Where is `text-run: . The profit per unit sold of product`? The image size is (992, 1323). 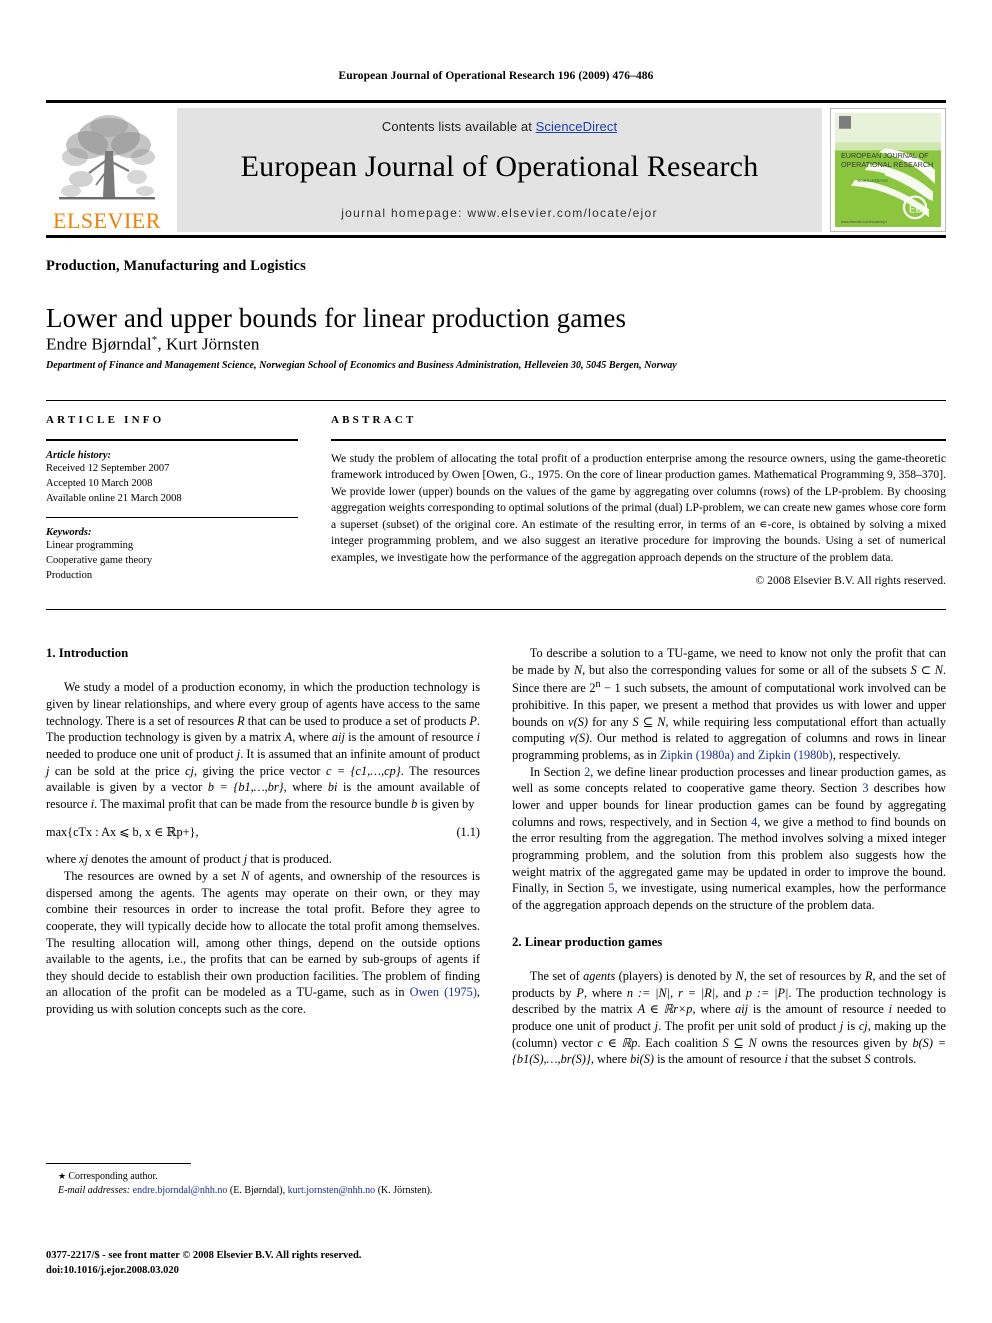 text-run: . The profit per unit sold of product is located at coordinates (749, 1025).